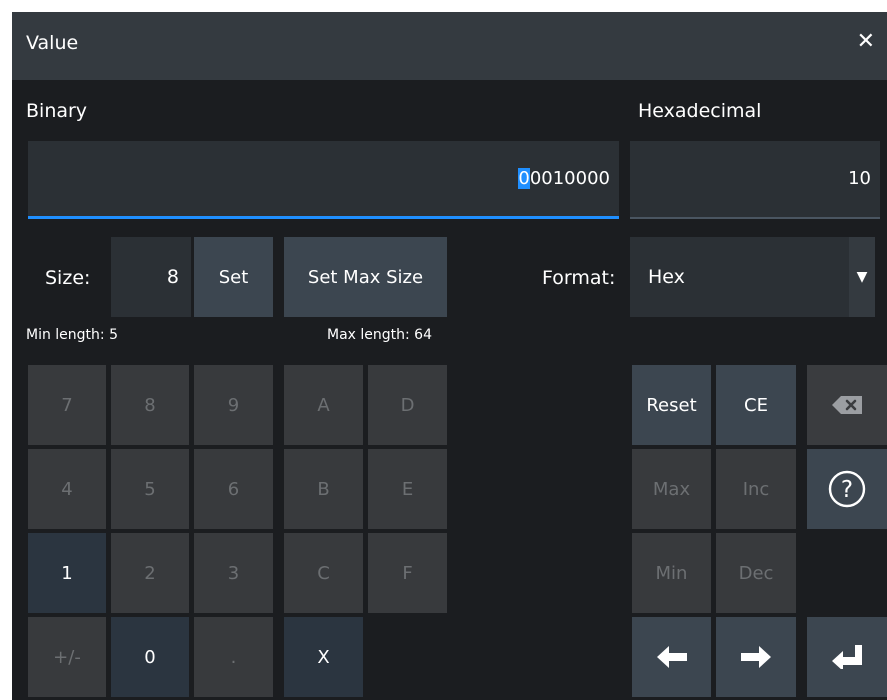 The width and height of the screenshot is (887, 700). What do you see at coordinates (52, 43) in the screenshot?
I see `dialog-title: Value` at bounding box center [52, 43].